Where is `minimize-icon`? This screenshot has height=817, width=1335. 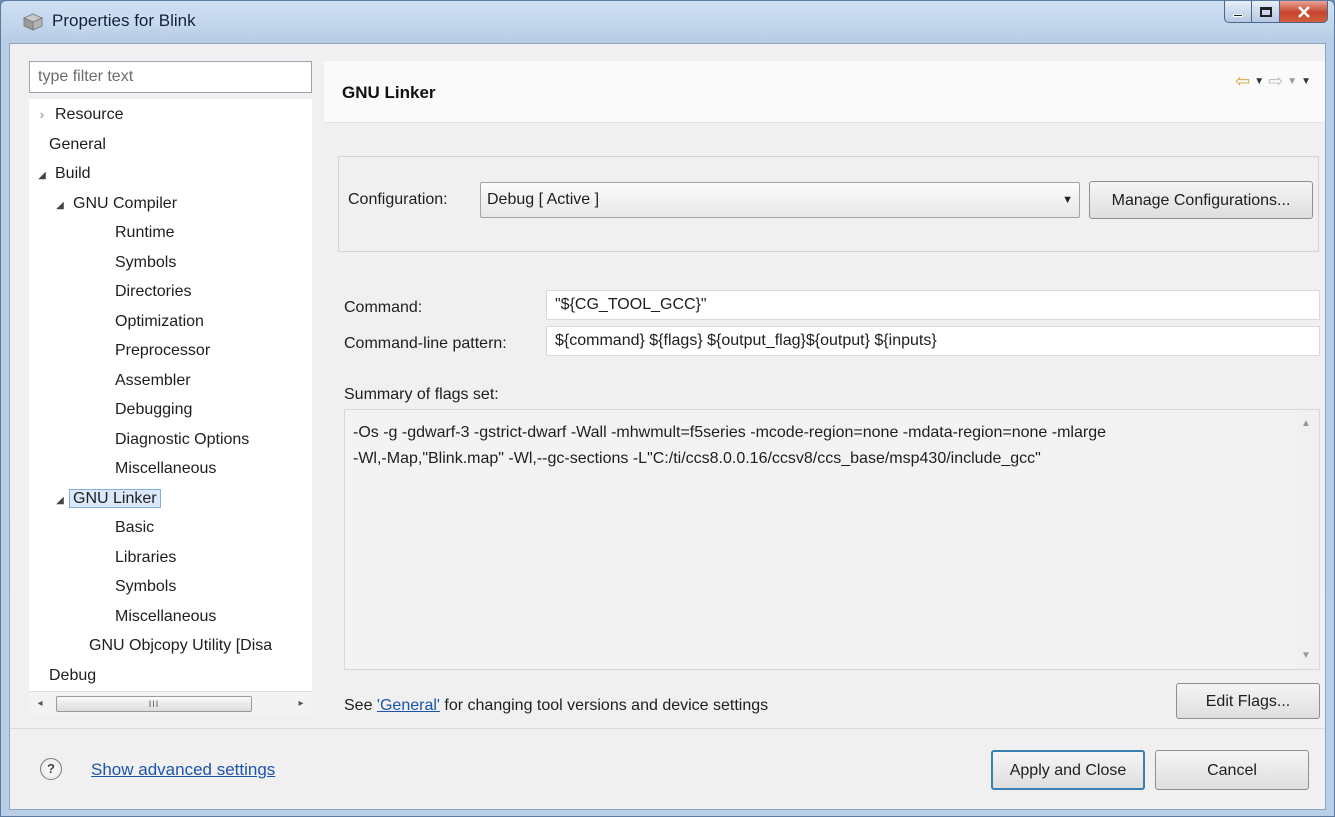
minimize-icon is located at coordinates (1238, 15).